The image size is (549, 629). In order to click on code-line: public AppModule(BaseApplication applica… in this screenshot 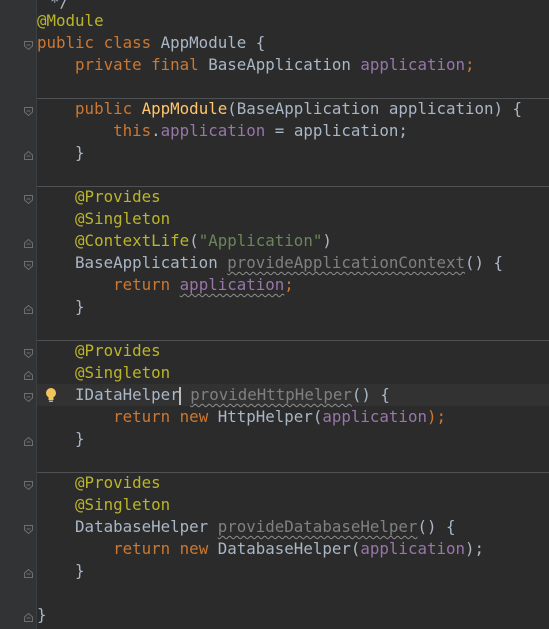, I will do `click(279, 109)`.